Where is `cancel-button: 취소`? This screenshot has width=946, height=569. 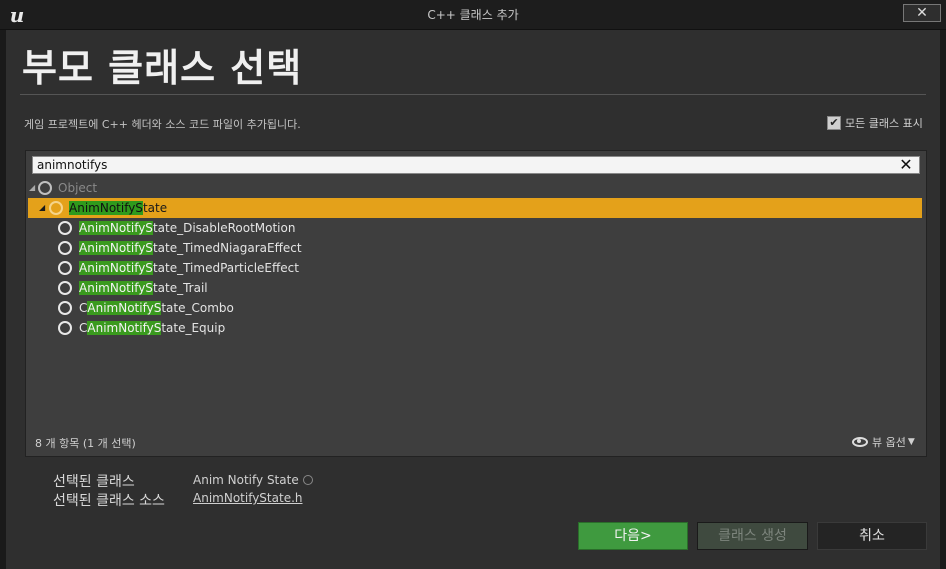
cancel-button: 취소 is located at coordinates (872, 536).